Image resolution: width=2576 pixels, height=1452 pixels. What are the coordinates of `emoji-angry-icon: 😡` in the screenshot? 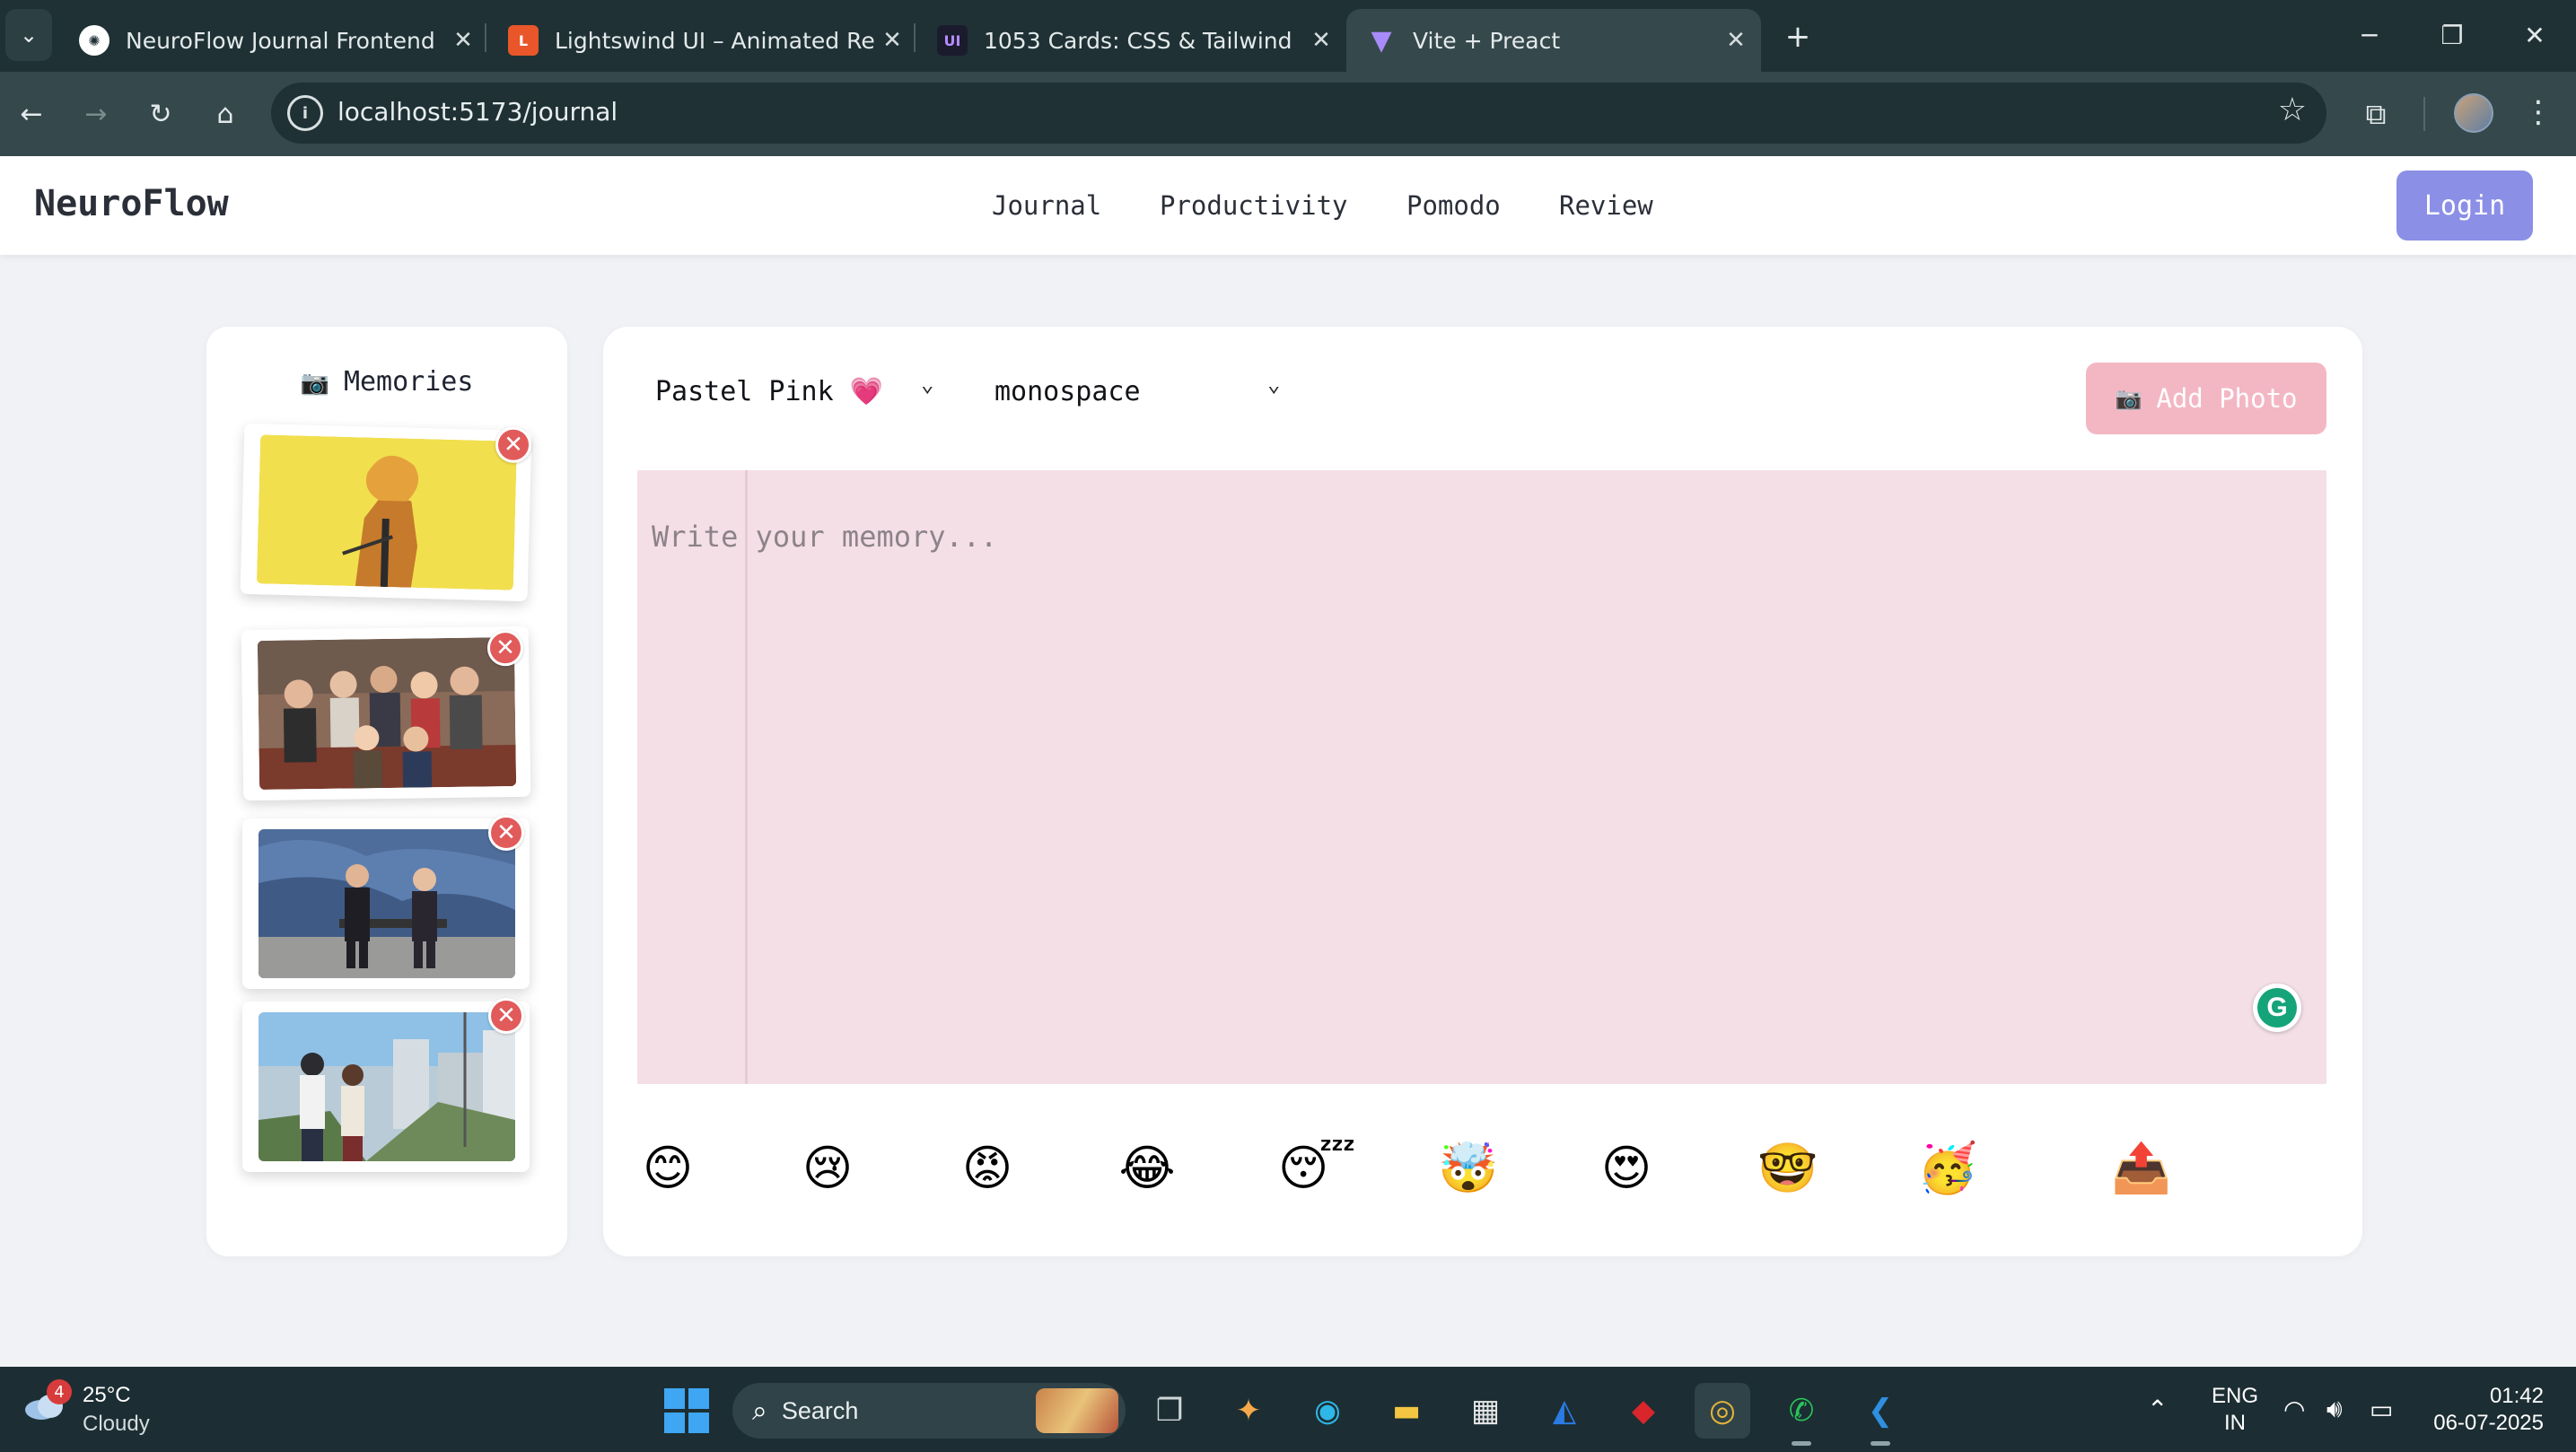 It's located at (987, 1168).